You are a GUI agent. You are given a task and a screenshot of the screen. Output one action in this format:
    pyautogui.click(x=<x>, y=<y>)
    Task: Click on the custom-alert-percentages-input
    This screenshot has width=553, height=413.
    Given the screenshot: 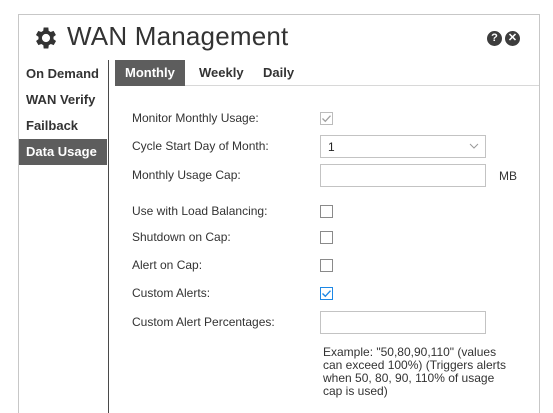 What is the action you would take?
    pyautogui.click(x=403, y=322)
    